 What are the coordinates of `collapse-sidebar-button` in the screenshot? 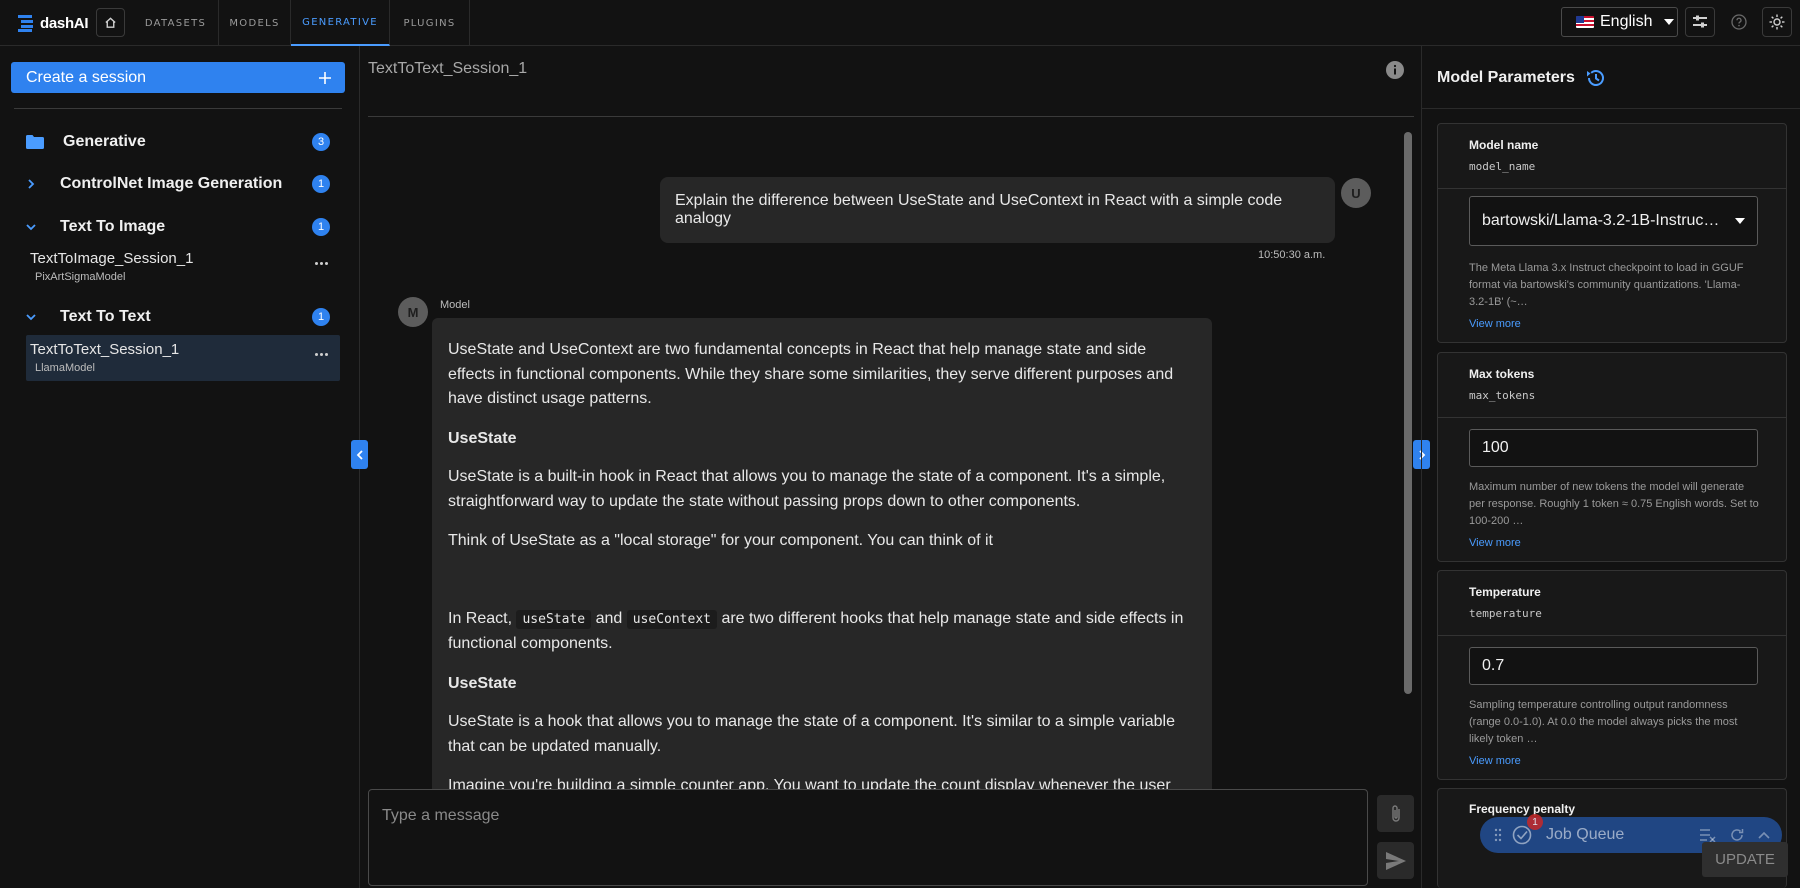 It's located at (359, 454).